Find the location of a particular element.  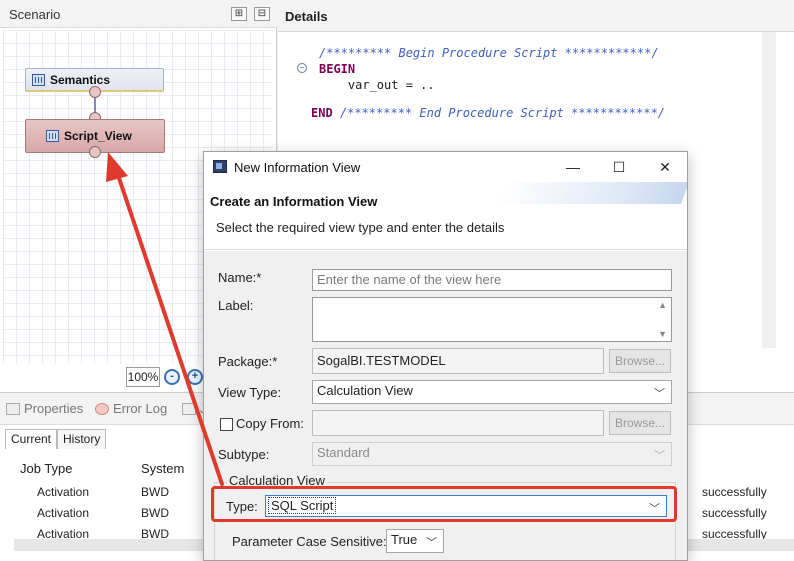

row-2-status: successfully is located at coordinates (734, 513).